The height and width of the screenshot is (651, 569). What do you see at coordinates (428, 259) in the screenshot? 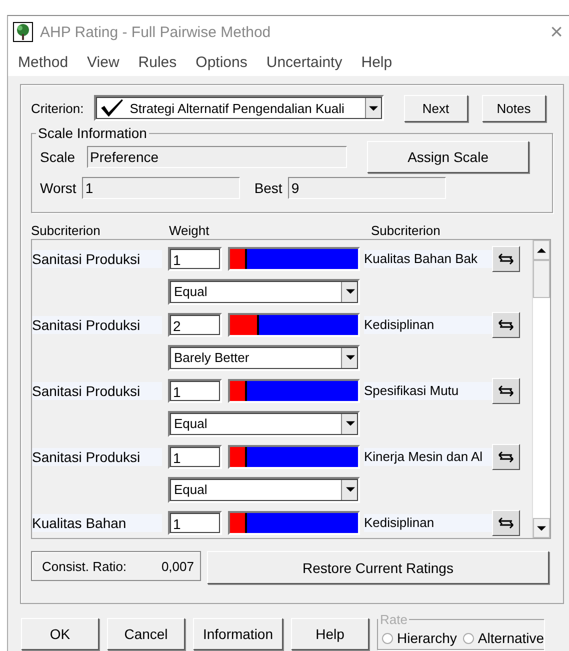
I see `subcriterion-label: Kualitas Bahan Bak` at bounding box center [428, 259].